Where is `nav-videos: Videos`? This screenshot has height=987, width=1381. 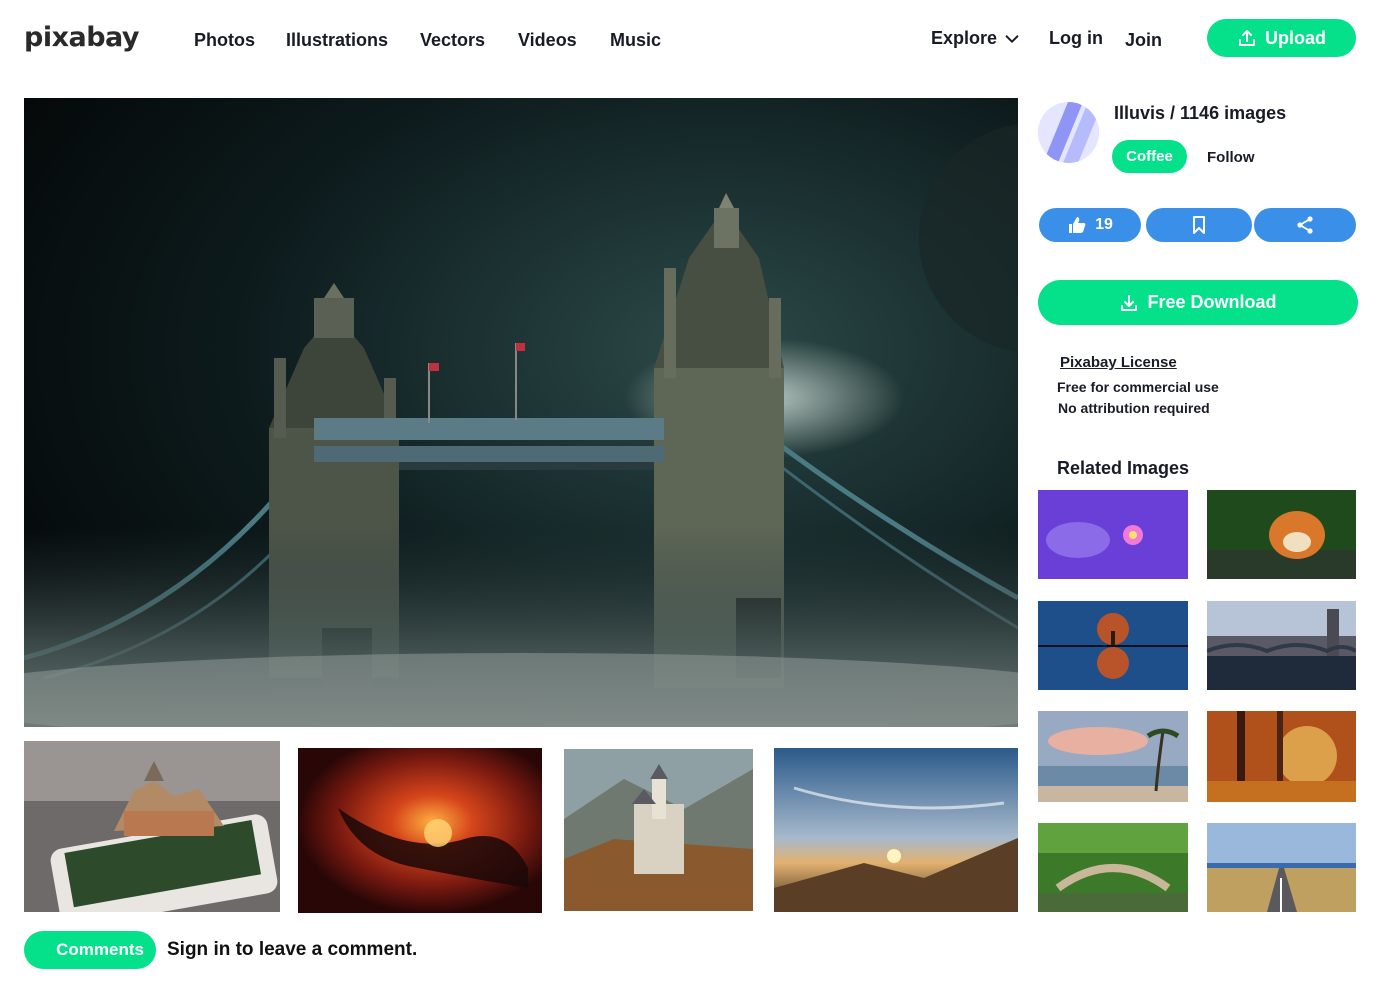 nav-videos: Videos is located at coordinates (547, 40).